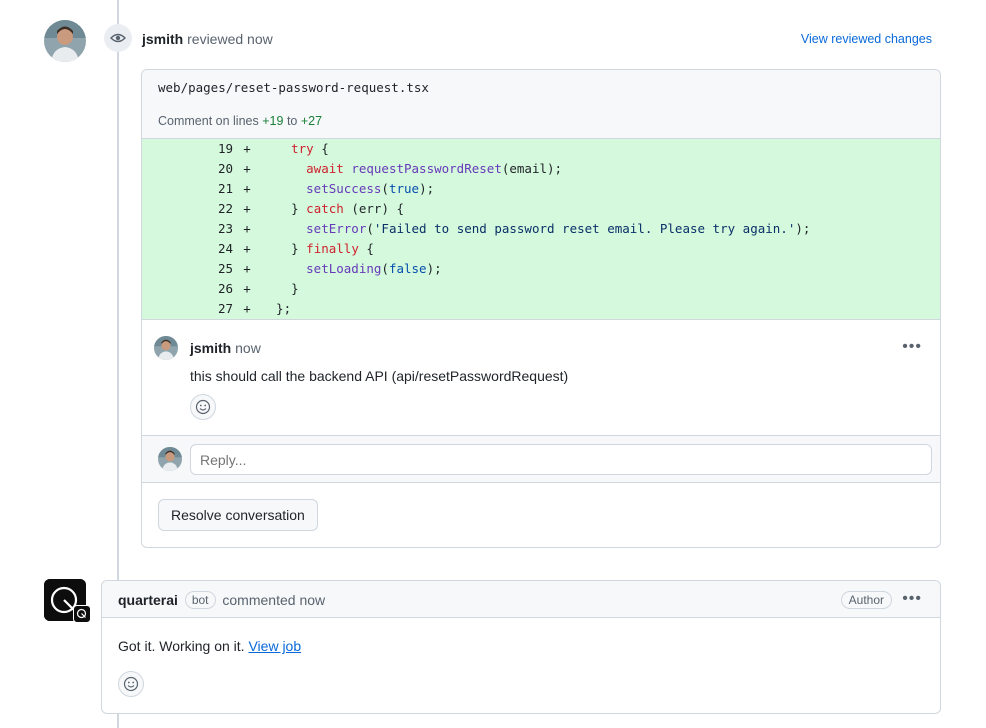 The width and height of the screenshot is (986, 728). I want to click on author-badge: Author, so click(866, 600).